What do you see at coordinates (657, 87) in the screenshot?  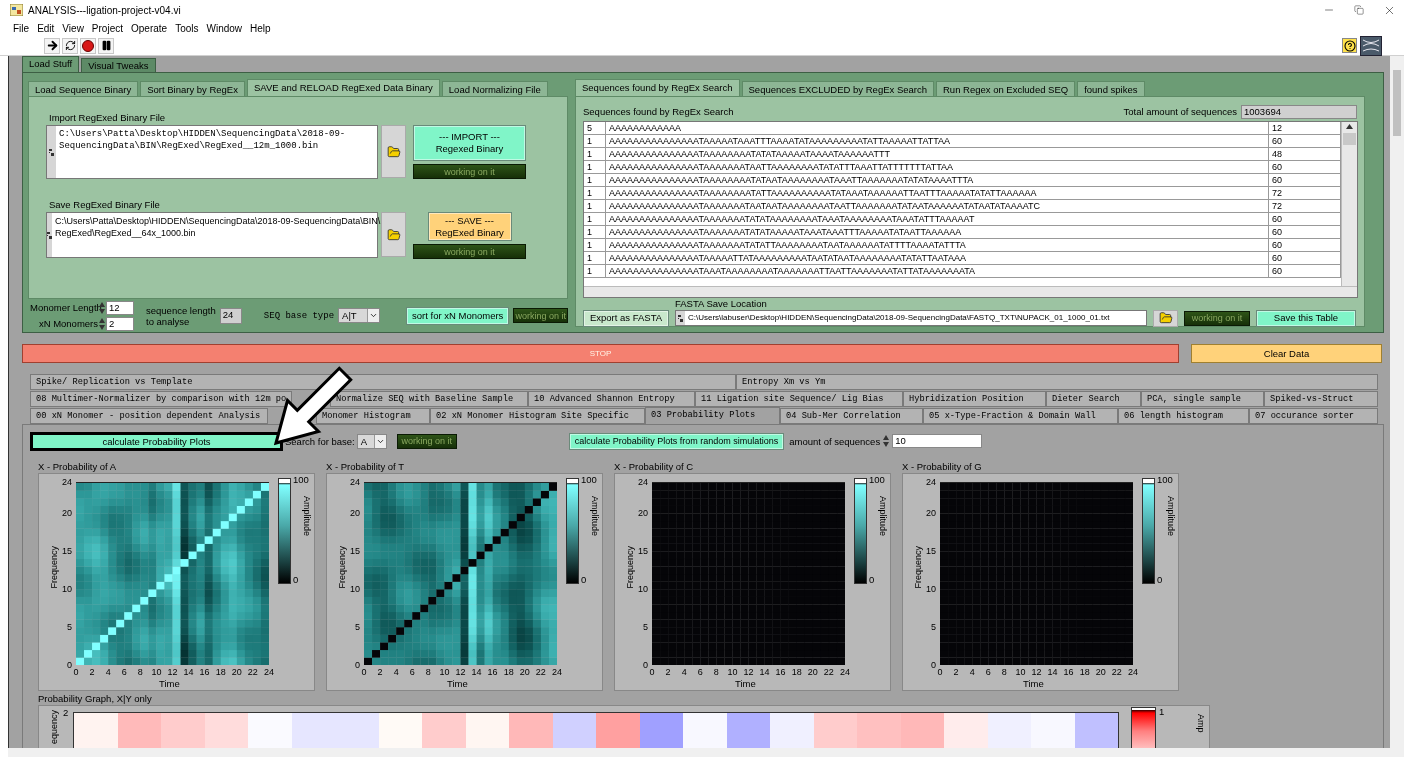 I see `tab: Sequences found by RegEx Search` at bounding box center [657, 87].